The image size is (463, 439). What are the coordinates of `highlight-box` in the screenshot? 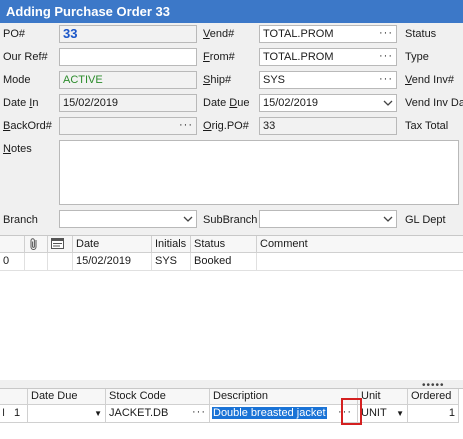 It's located at (351, 411).